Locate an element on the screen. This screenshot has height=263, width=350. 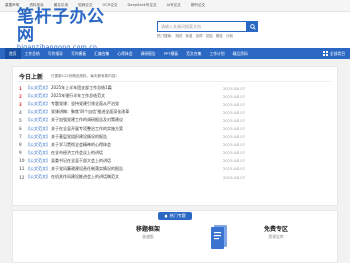
item-title: 党课讲稿：聚焦'四个自信'推进全面深化改革 is located at coordinates (133, 112).